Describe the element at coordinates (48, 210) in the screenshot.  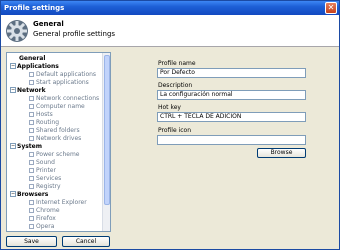
I see `tree-item-label: Chrome` at that location.